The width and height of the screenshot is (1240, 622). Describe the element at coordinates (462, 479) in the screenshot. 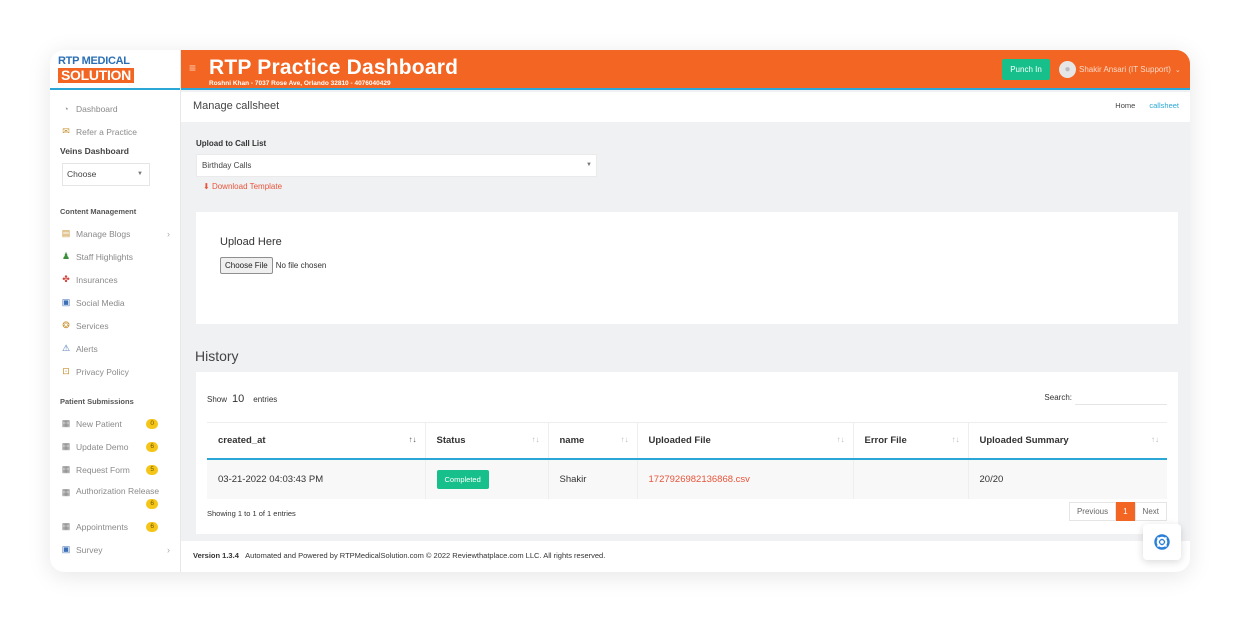

I see `status-badge: Completed` at that location.